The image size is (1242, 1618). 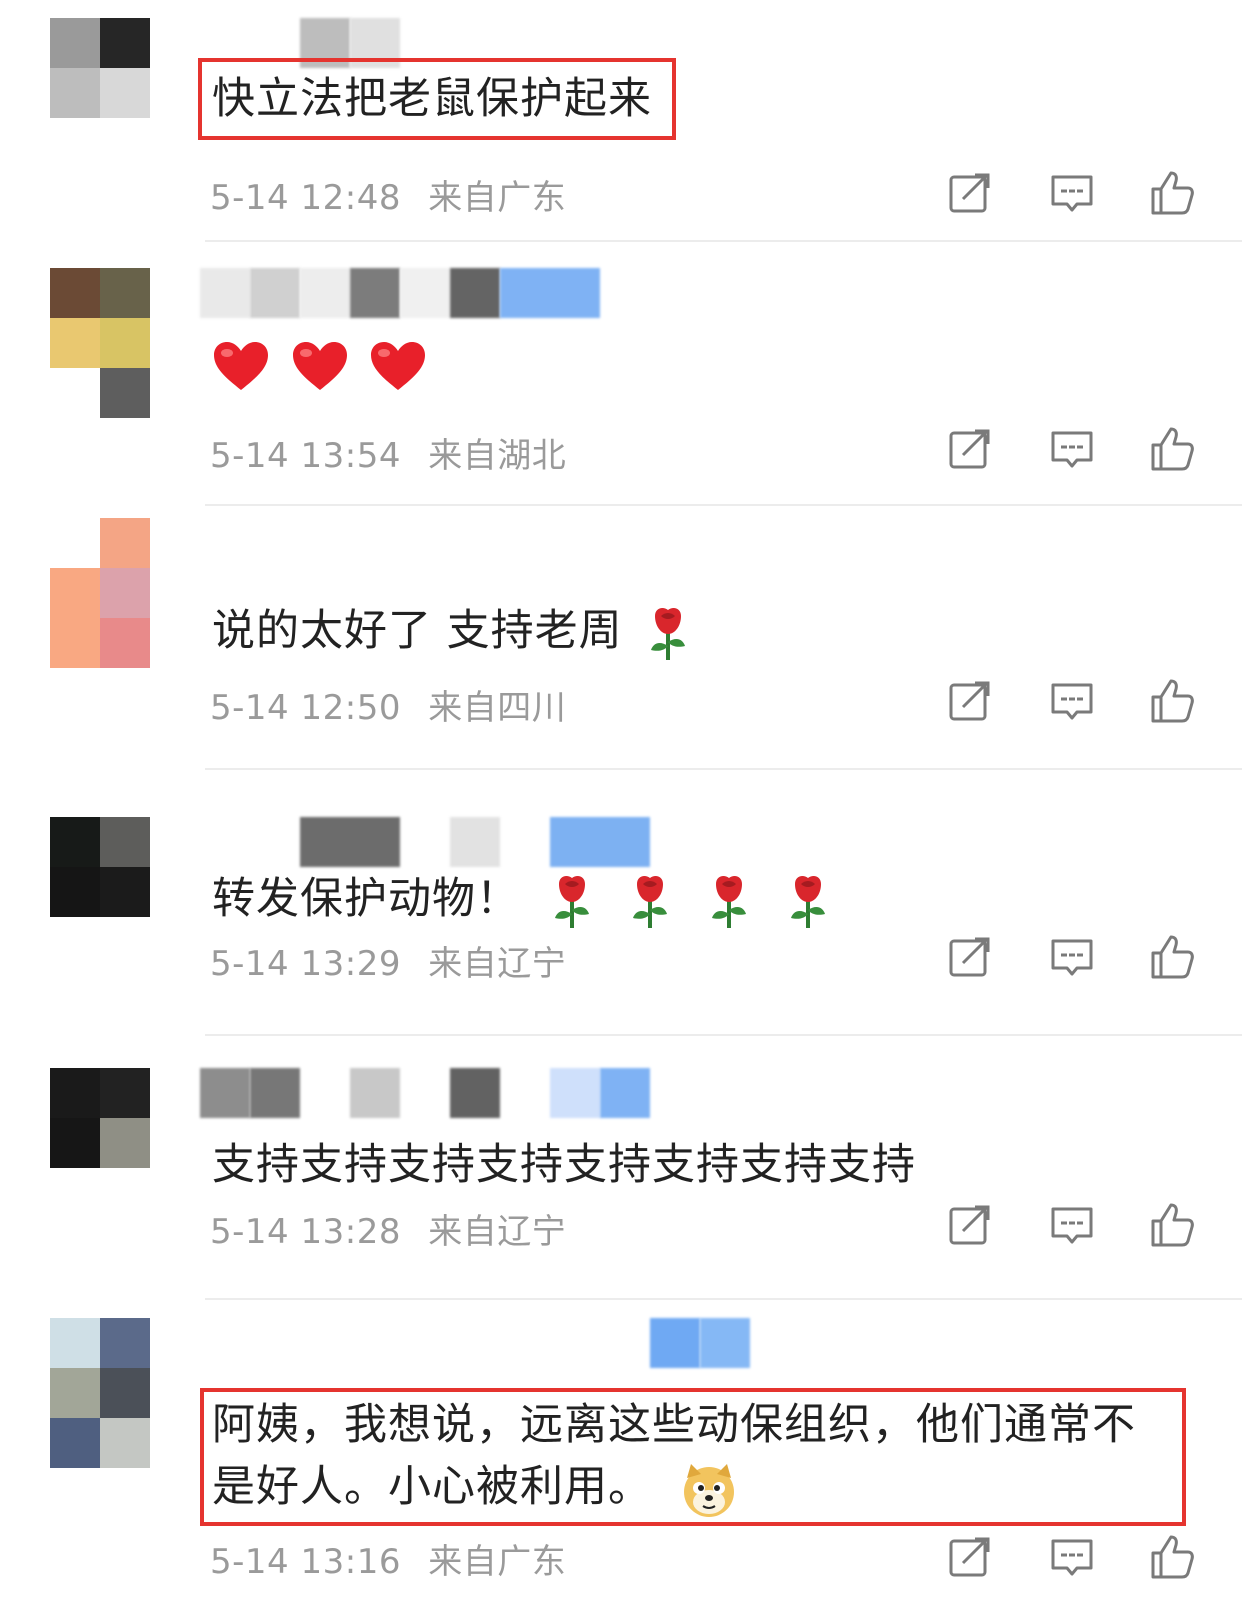 I want to click on comment-text: 支持支持支持支持支持支持支持支持, so click(x=564, y=1165).